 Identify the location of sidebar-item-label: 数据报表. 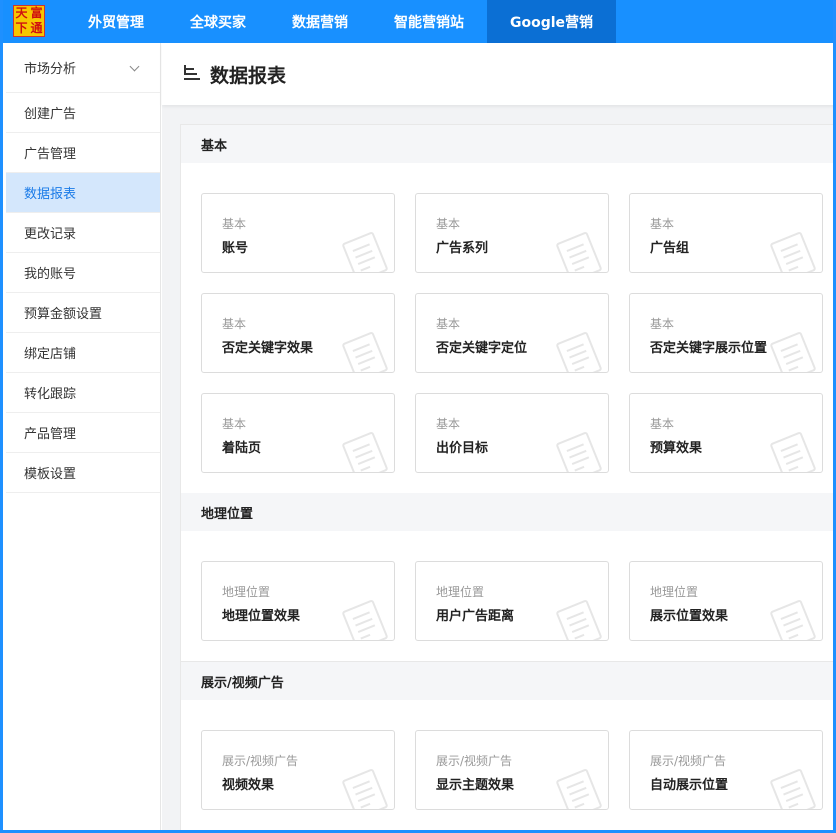
(50, 194).